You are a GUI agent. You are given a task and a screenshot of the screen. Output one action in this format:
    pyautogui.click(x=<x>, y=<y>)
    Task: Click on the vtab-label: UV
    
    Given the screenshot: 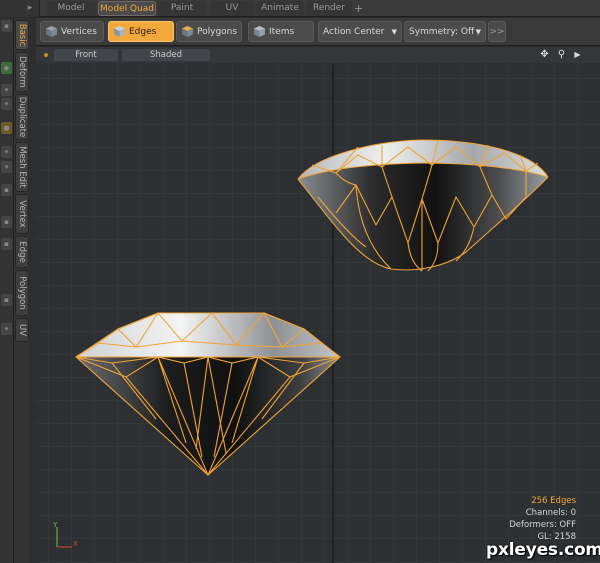 What is the action you would take?
    pyautogui.click(x=22, y=330)
    